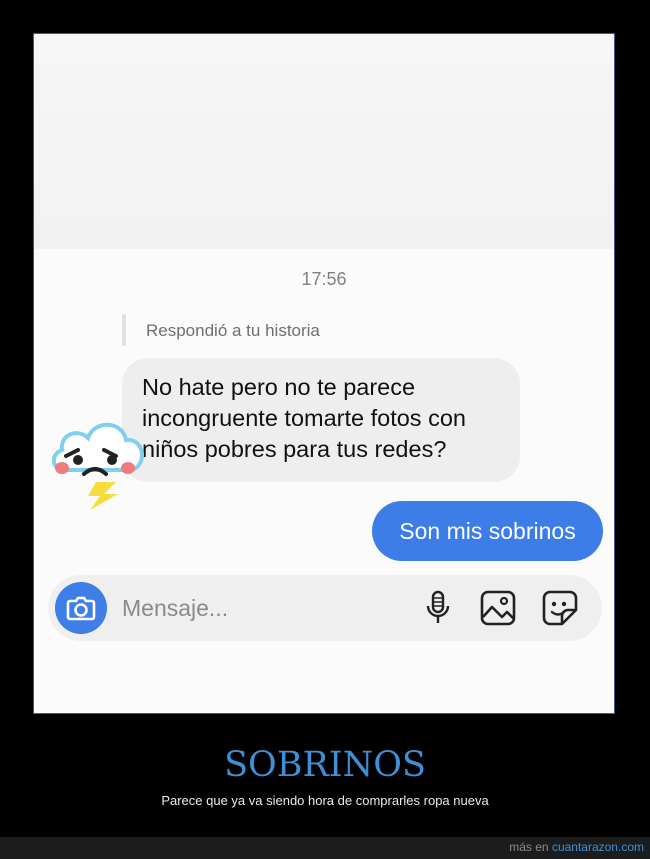 The image size is (650, 859). What do you see at coordinates (124, 330) in the screenshot?
I see `reply-indicator-bar` at bounding box center [124, 330].